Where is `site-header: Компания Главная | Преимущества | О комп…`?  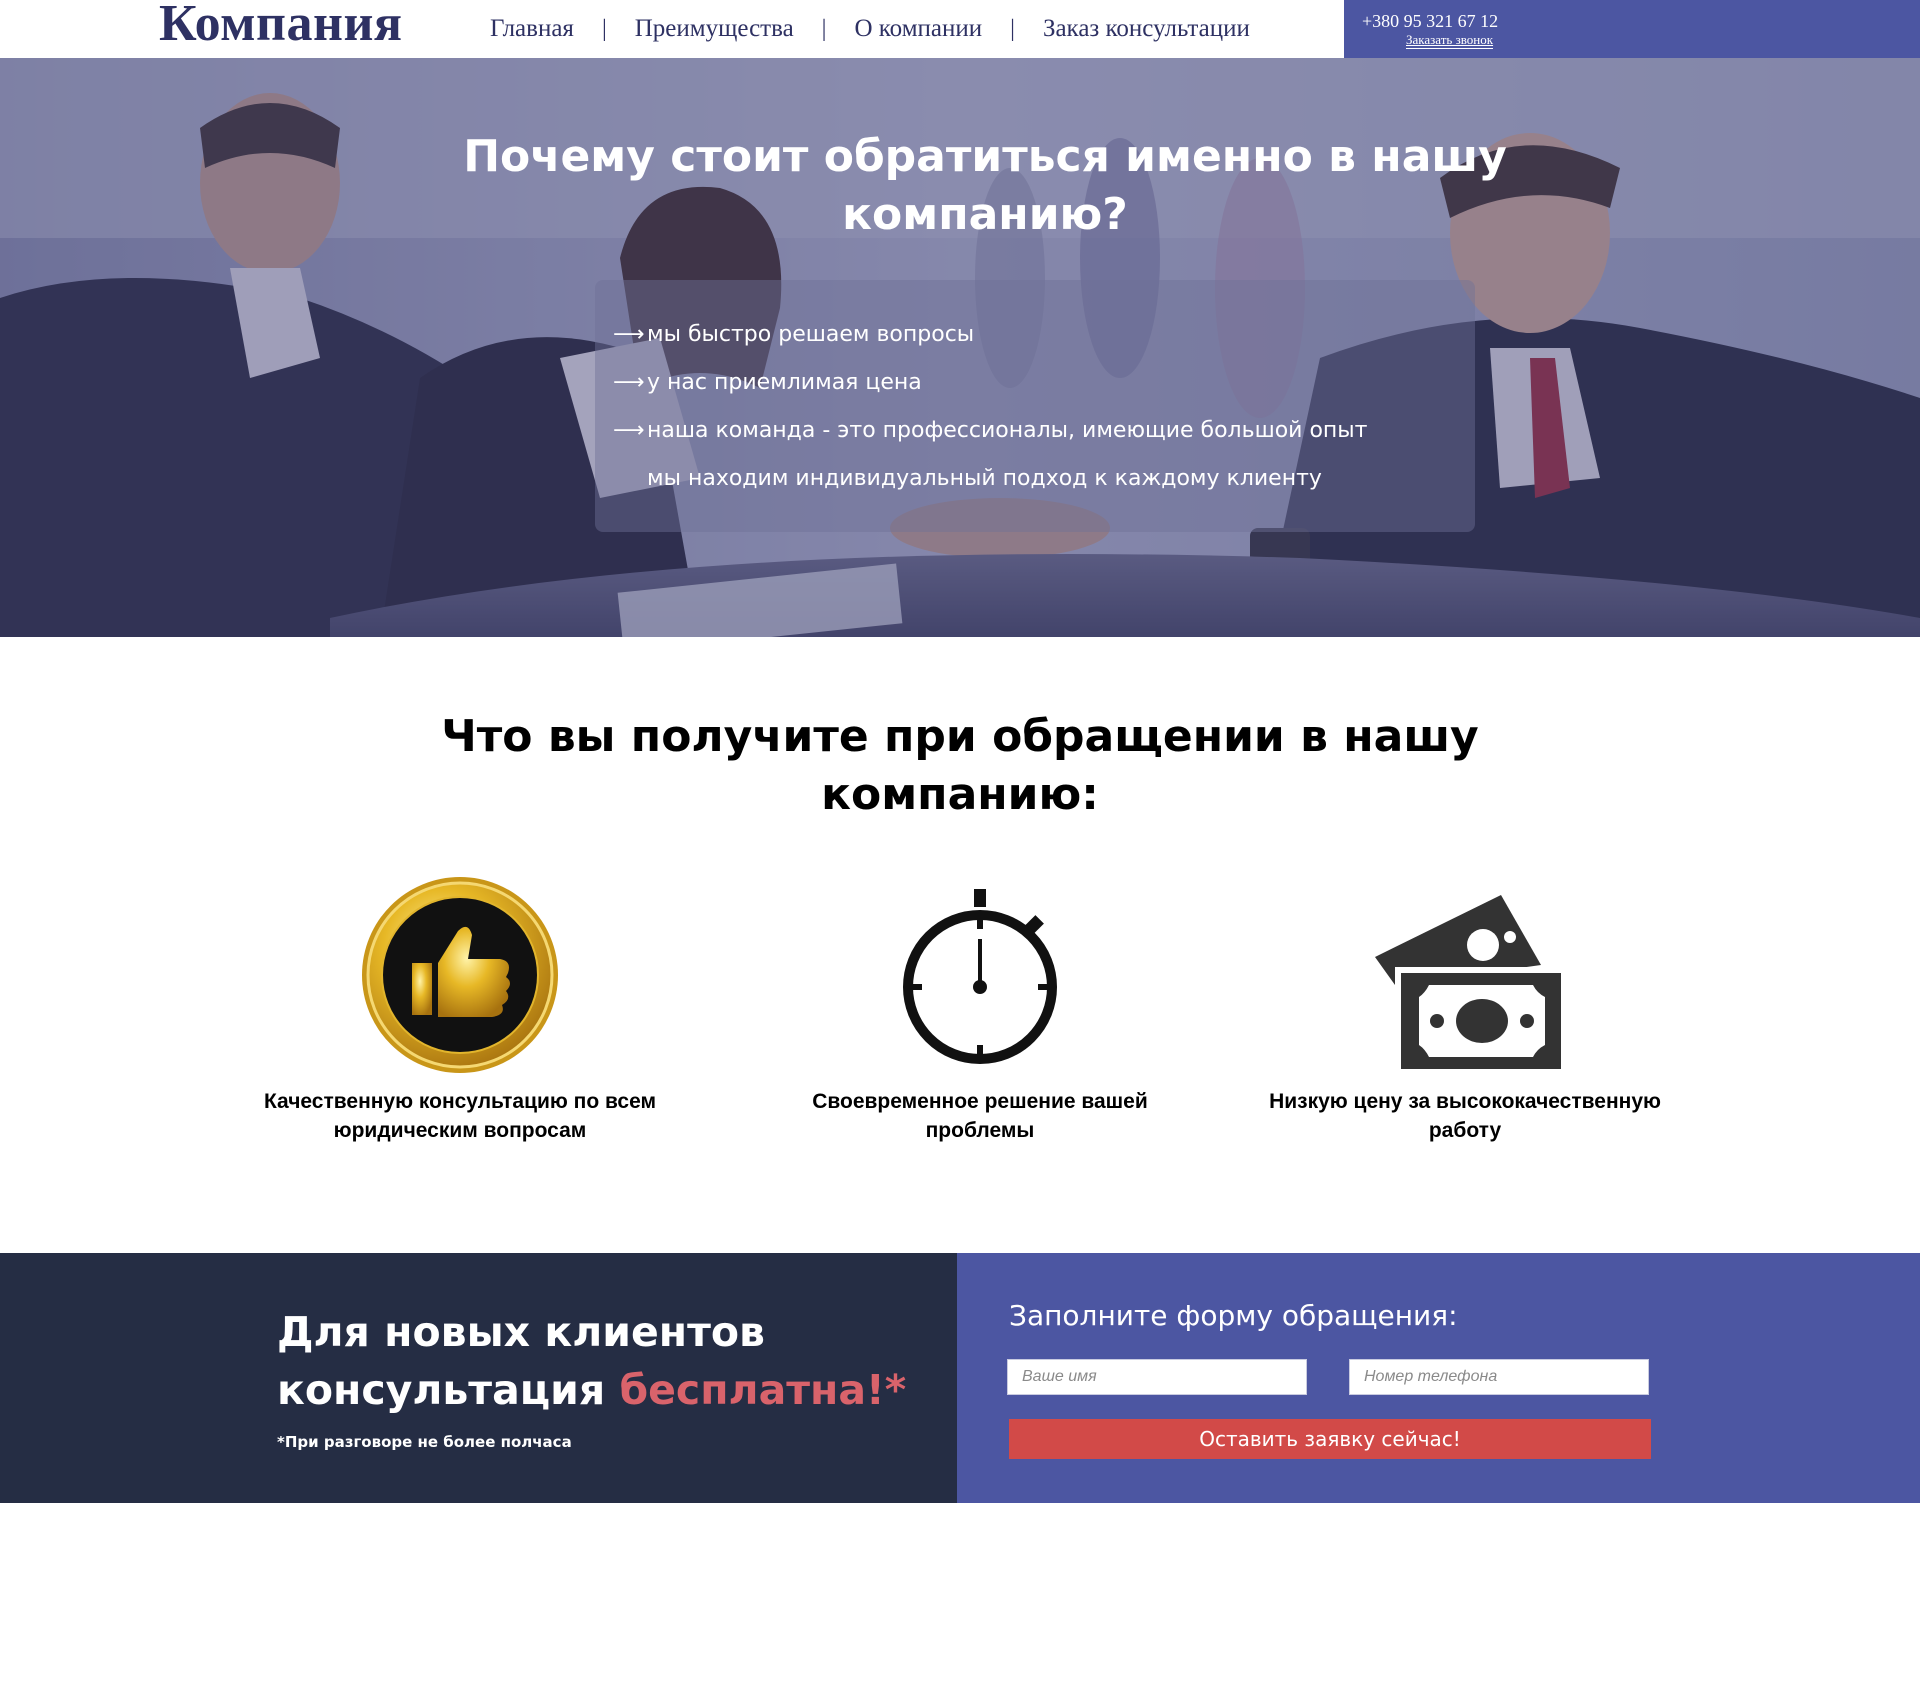 site-header: Компания Главная | Преимущества | О комп… is located at coordinates (960, 29).